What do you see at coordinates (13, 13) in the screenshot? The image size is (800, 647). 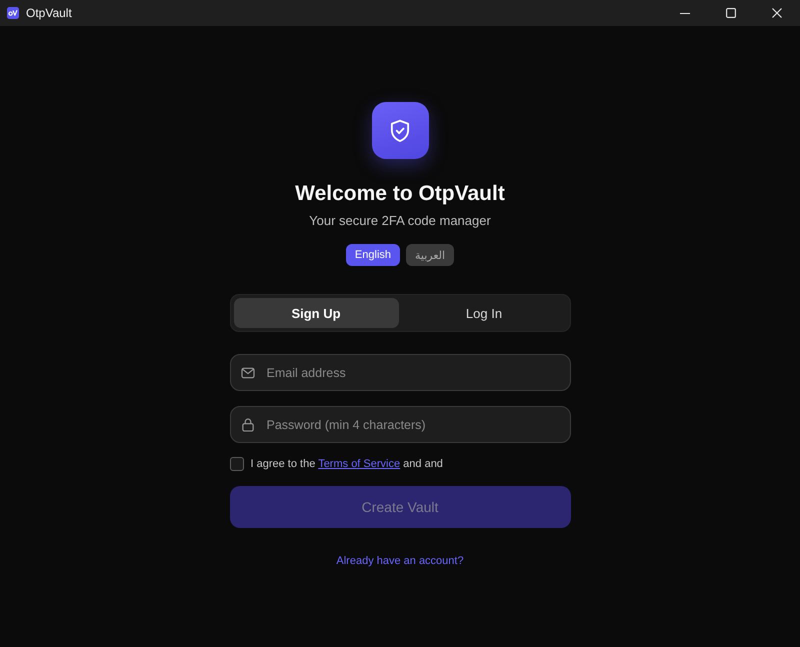 I see `app-icon` at bounding box center [13, 13].